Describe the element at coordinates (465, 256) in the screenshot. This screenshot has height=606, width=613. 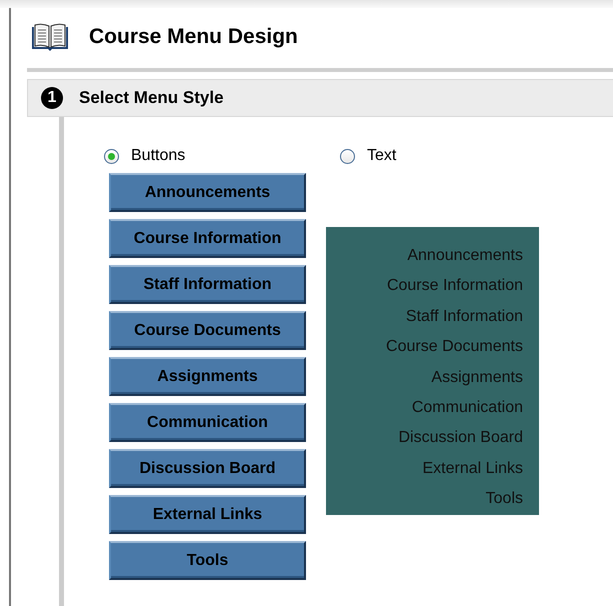
I see `menu-link: Announcements` at that location.